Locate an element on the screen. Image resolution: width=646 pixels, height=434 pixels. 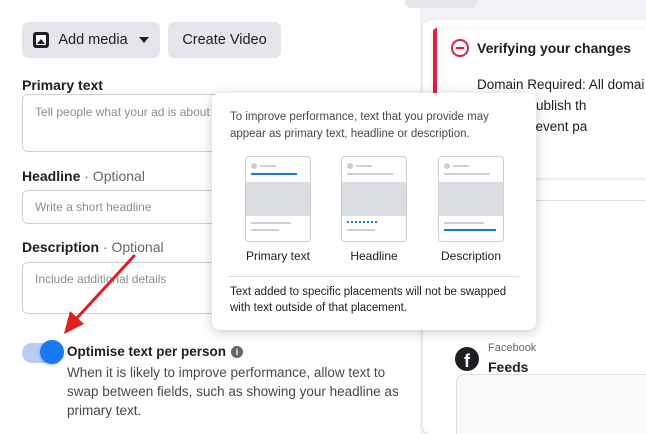
media-icon is located at coordinates (41, 40).